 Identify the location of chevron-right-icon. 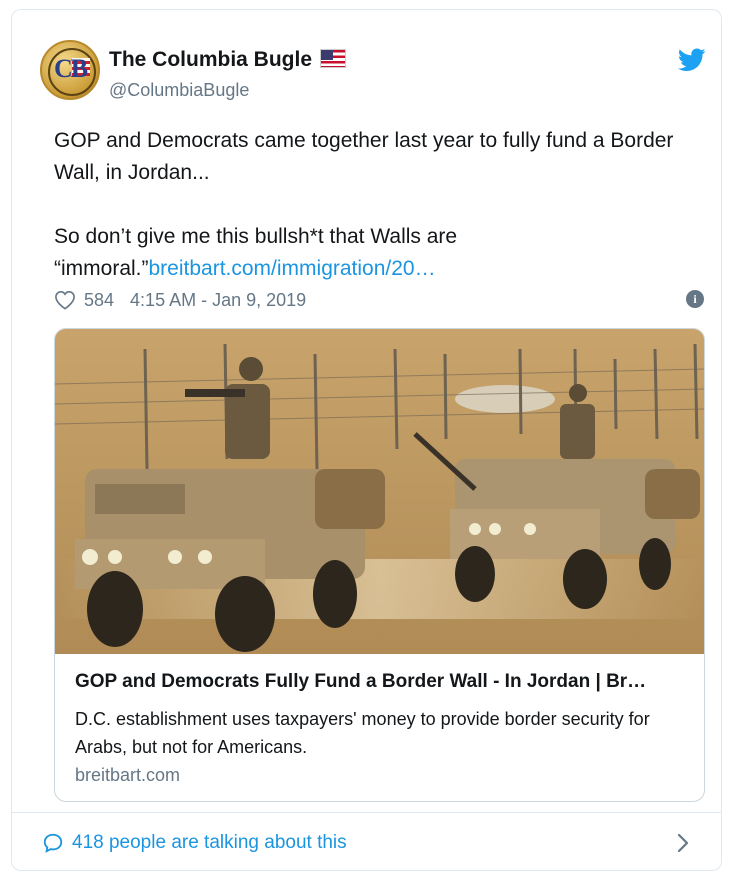
(683, 843).